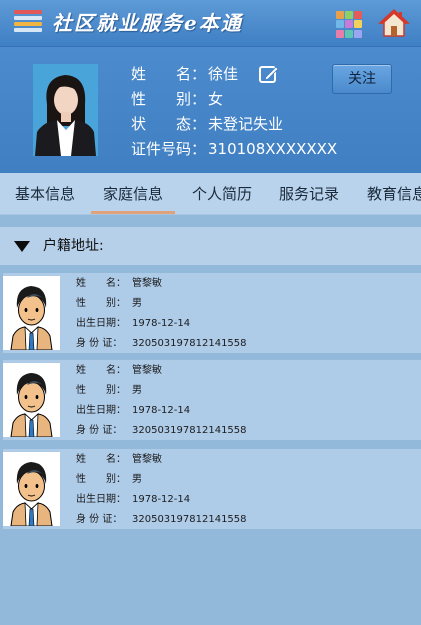 This screenshot has width=421, height=625. I want to click on status-label: 状 态：, so click(169, 124).